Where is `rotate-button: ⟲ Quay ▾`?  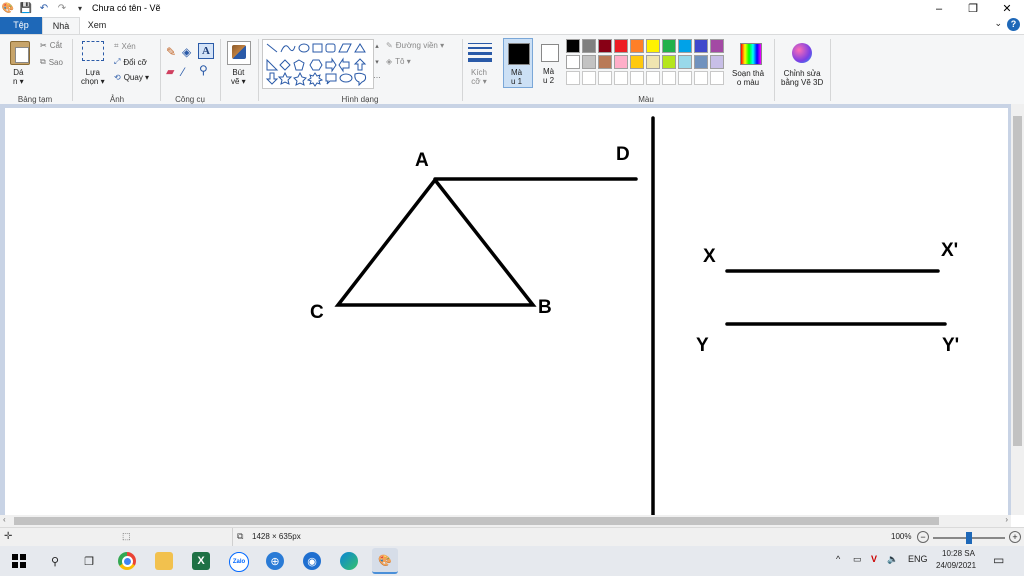
rotate-button: ⟲ Quay ▾ is located at coordinates (131, 77).